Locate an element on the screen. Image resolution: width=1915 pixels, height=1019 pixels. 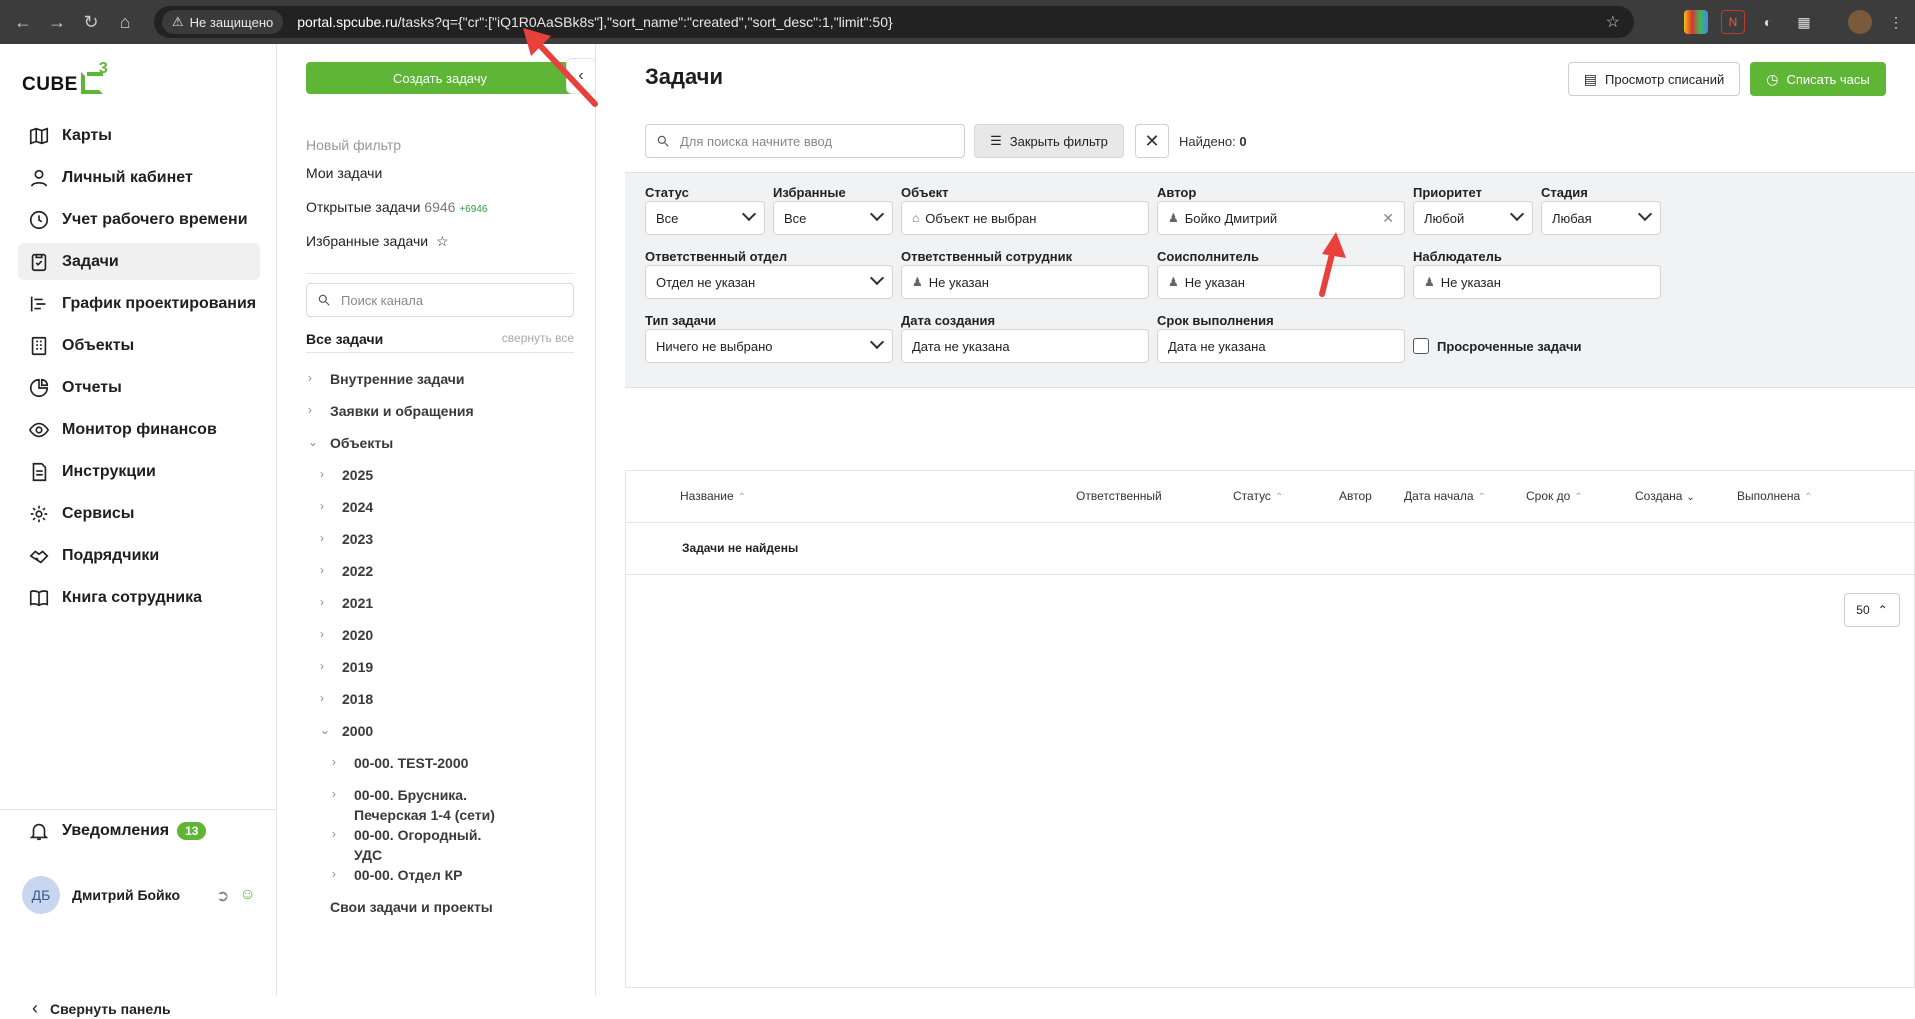
my-tasks-link: Мои задачи is located at coordinates (344, 173).